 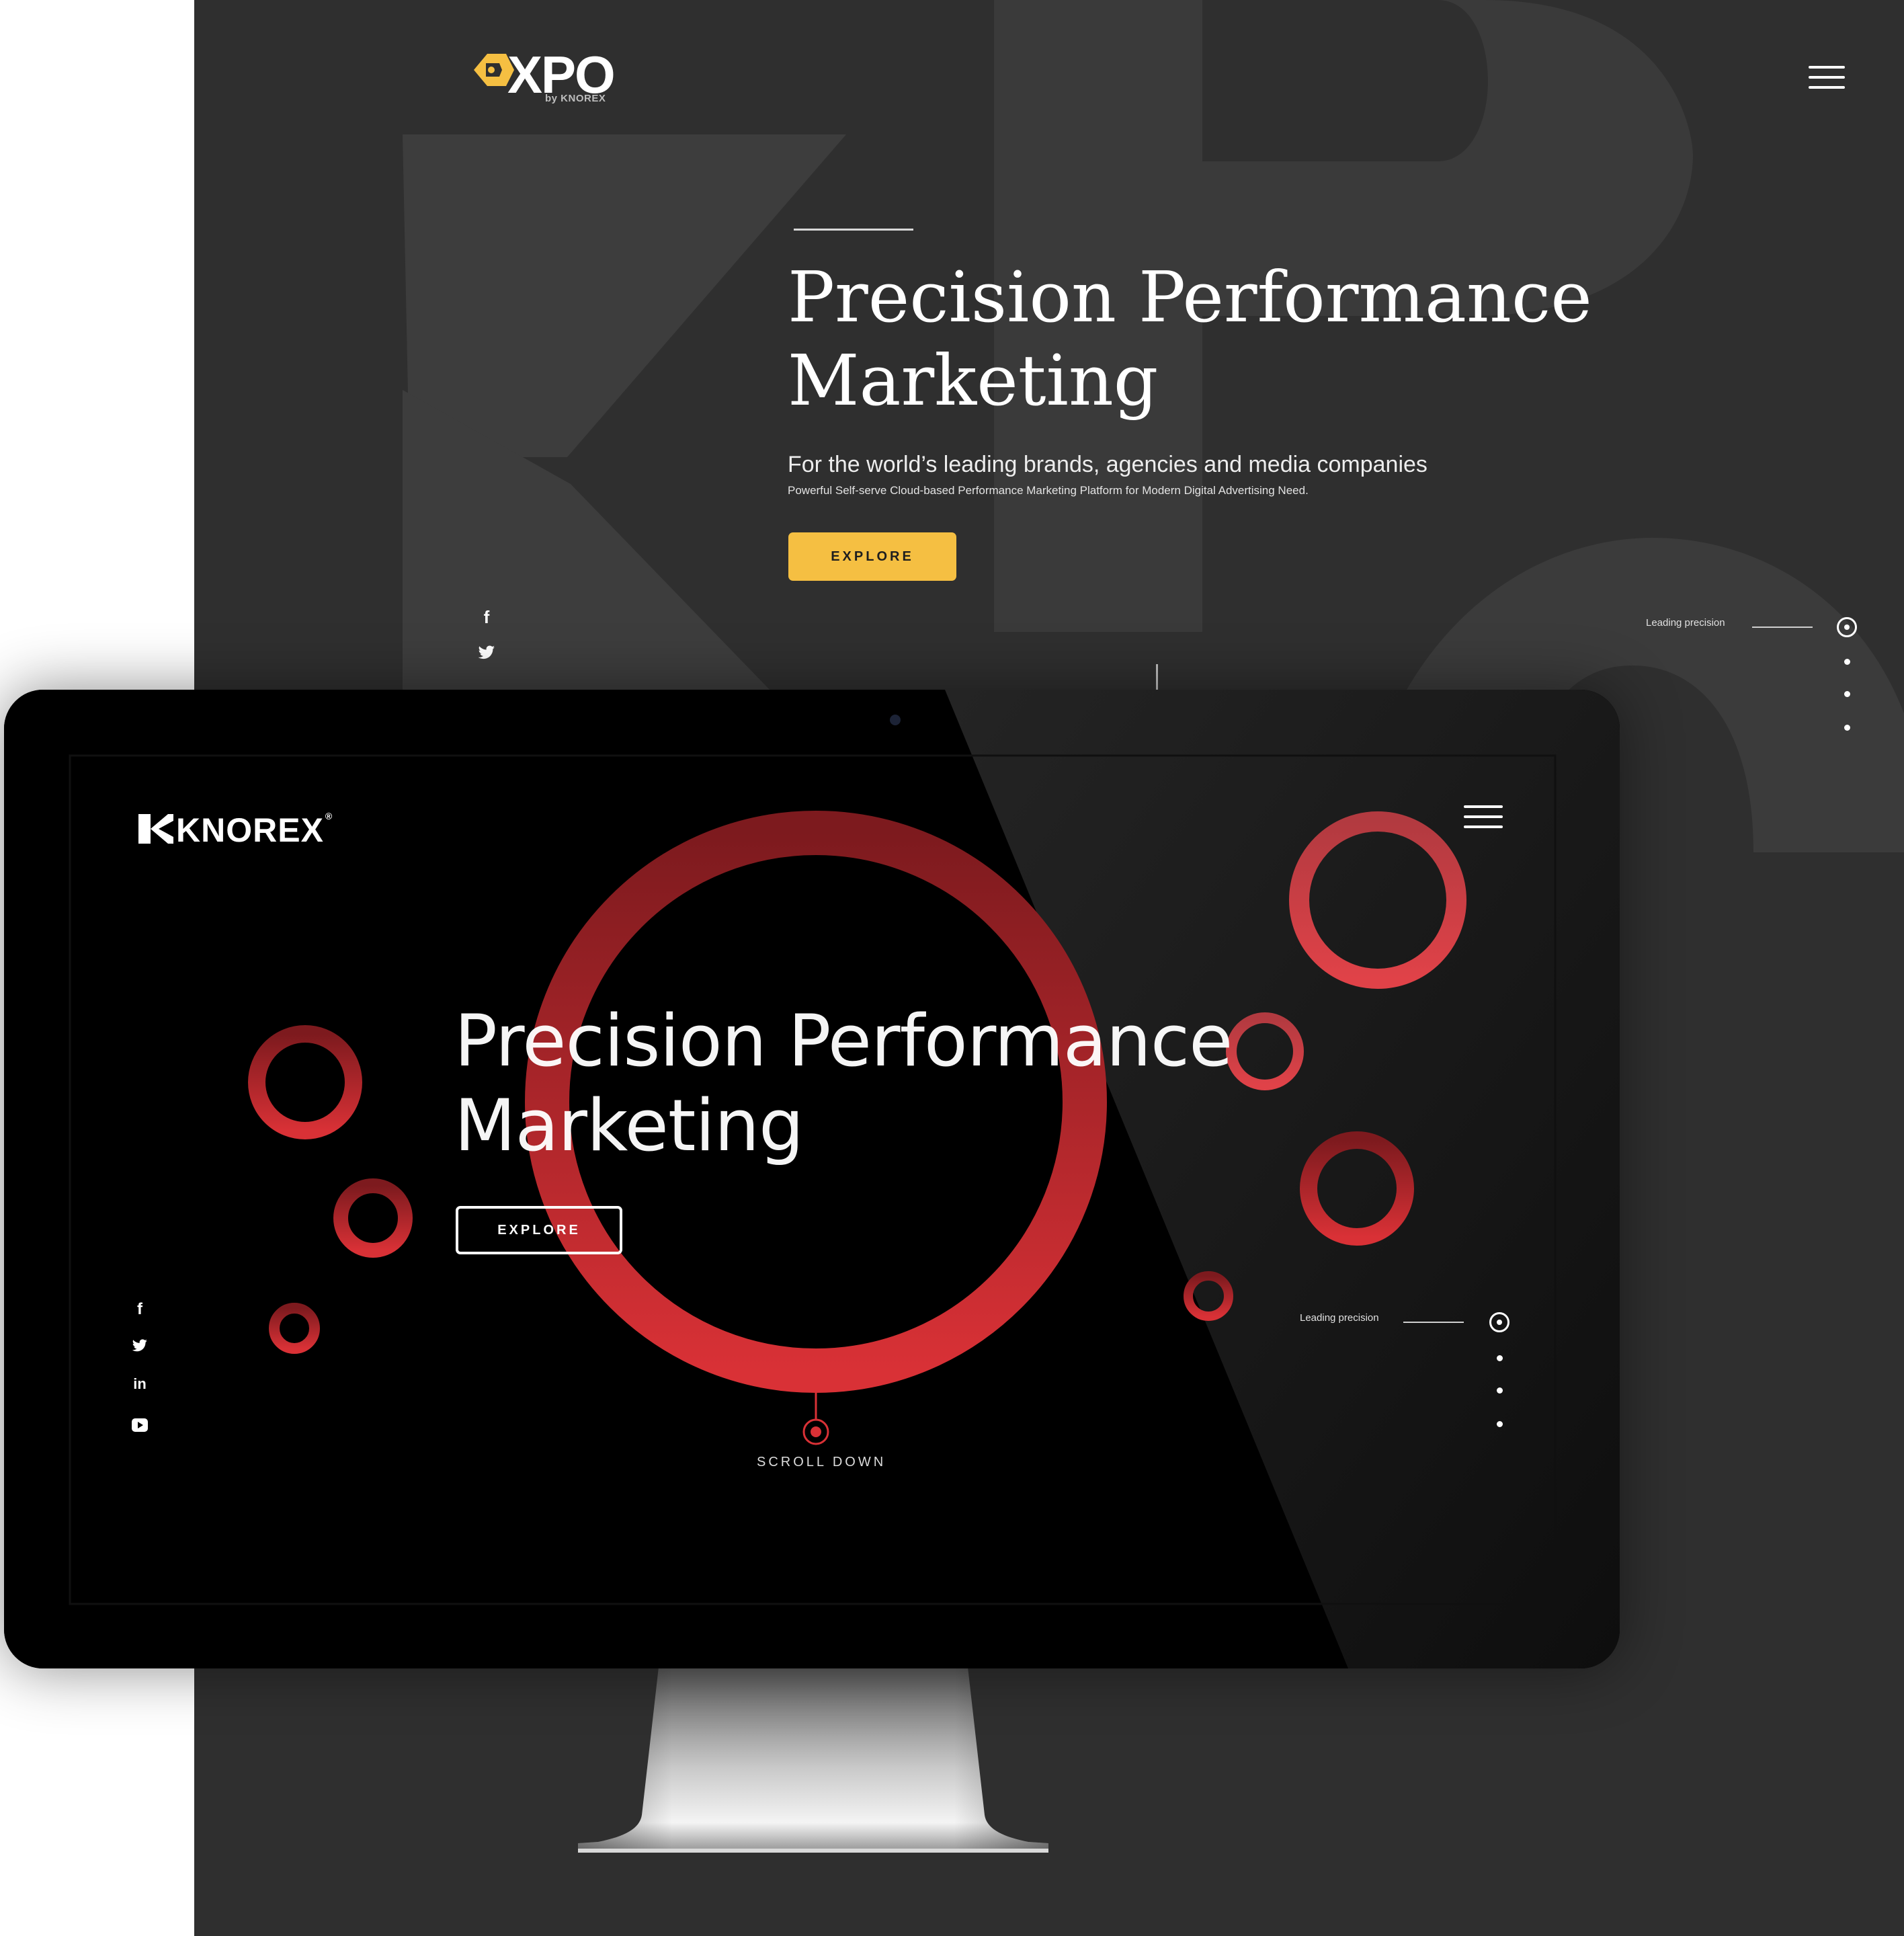 What do you see at coordinates (140, 1425) in the screenshot?
I see `knorex-youtube-icon` at bounding box center [140, 1425].